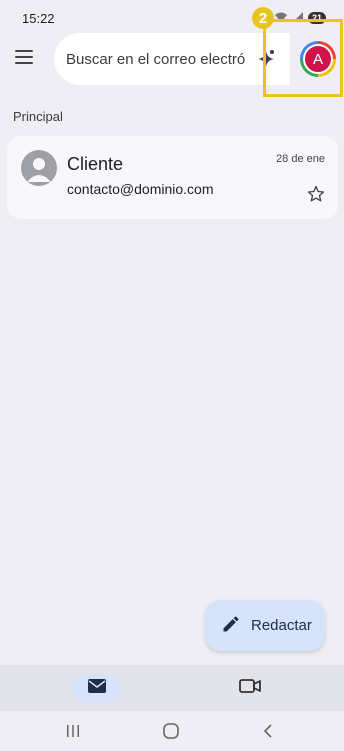  Describe the element at coordinates (171, 733) in the screenshot. I see `home-icon` at that location.